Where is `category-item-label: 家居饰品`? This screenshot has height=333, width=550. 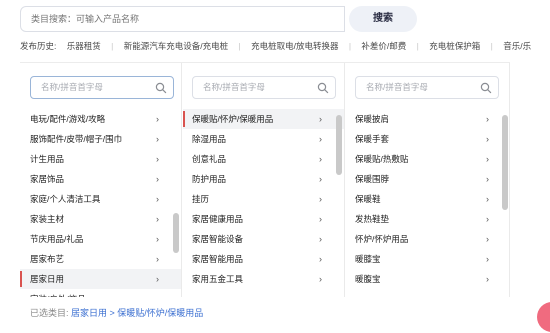 category-item-label: 家居饰品 is located at coordinates (47, 179).